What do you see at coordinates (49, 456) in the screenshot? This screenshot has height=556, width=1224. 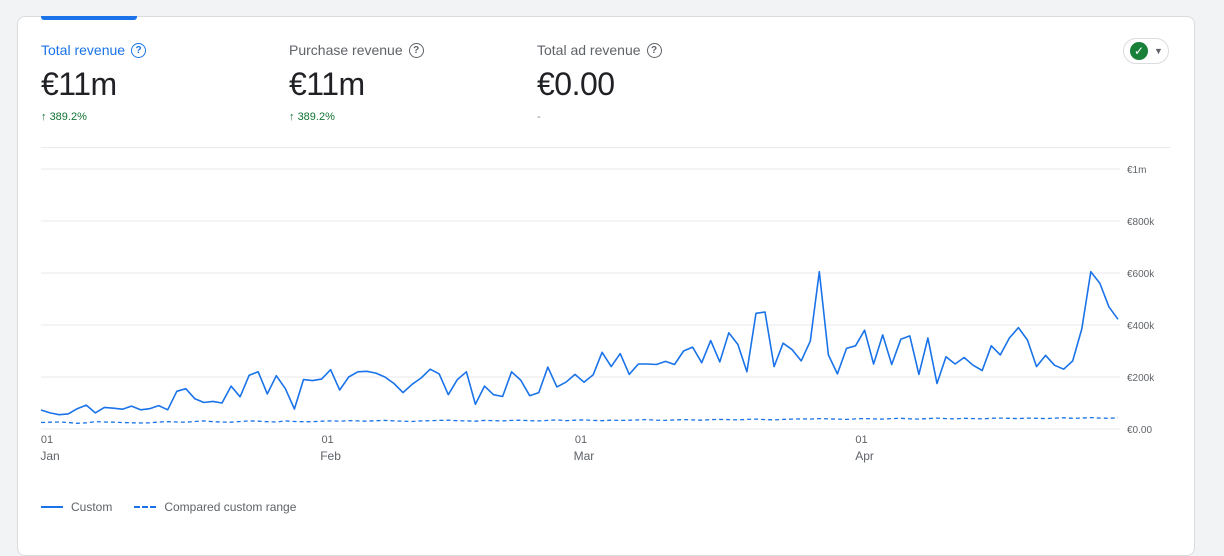 I see `x-tick-month-label: Jan` at bounding box center [49, 456].